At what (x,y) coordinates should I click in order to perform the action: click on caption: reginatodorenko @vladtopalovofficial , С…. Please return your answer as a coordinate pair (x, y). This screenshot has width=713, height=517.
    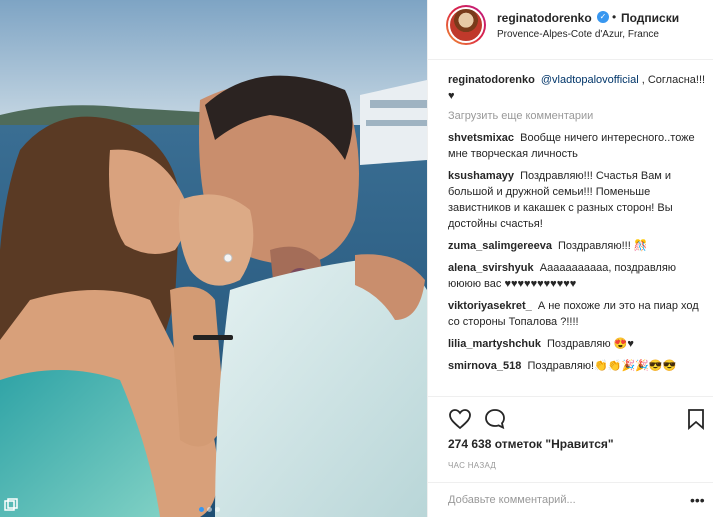
    Looking at the image, I should click on (577, 88).